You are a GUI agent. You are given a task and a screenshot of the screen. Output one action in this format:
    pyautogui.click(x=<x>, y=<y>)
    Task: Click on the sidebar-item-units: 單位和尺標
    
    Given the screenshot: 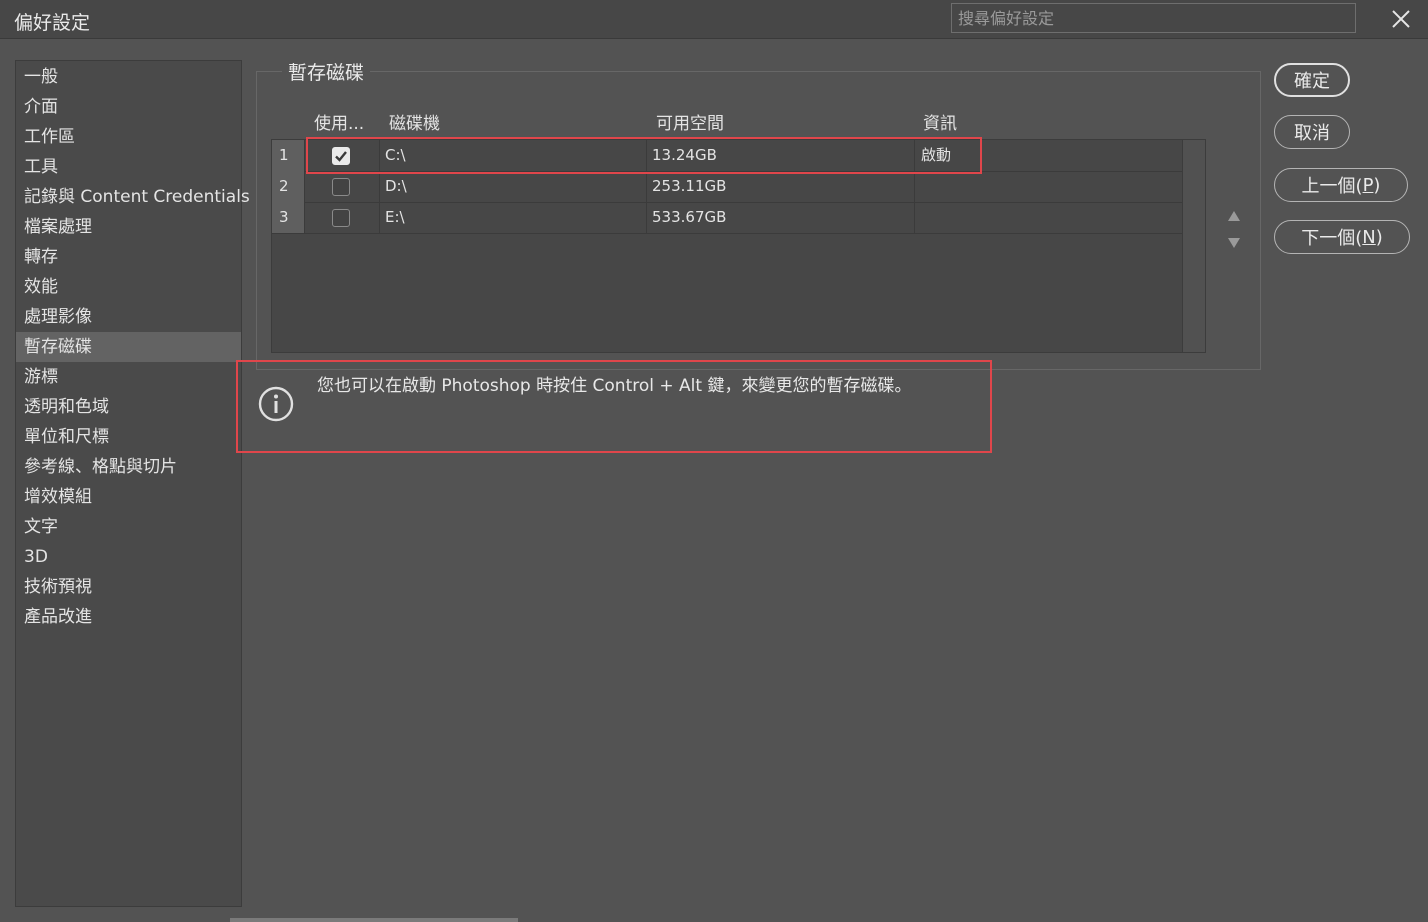 What is the action you would take?
    pyautogui.click(x=128, y=437)
    